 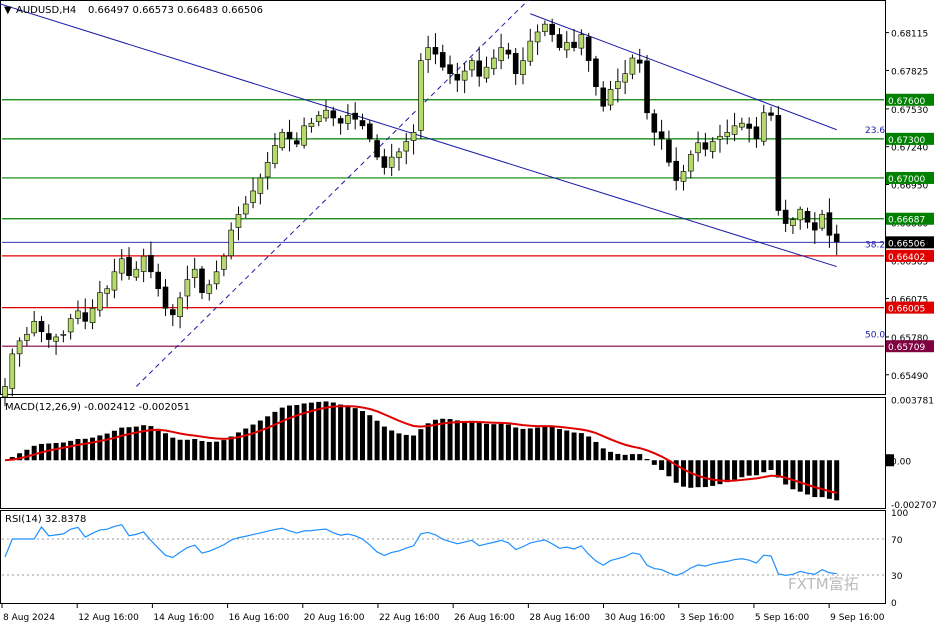 What do you see at coordinates (823, 584) in the screenshot?
I see `fxtm-watermark: FXTM富拓` at bounding box center [823, 584].